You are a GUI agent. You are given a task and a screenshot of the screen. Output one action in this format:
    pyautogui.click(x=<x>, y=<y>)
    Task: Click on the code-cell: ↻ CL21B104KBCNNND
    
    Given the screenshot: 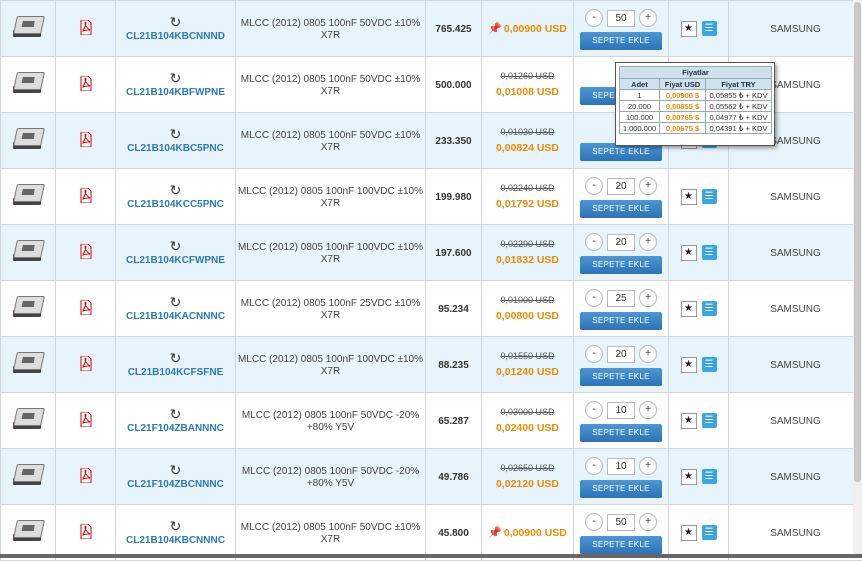 What is the action you would take?
    pyautogui.click(x=176, y=29)
    